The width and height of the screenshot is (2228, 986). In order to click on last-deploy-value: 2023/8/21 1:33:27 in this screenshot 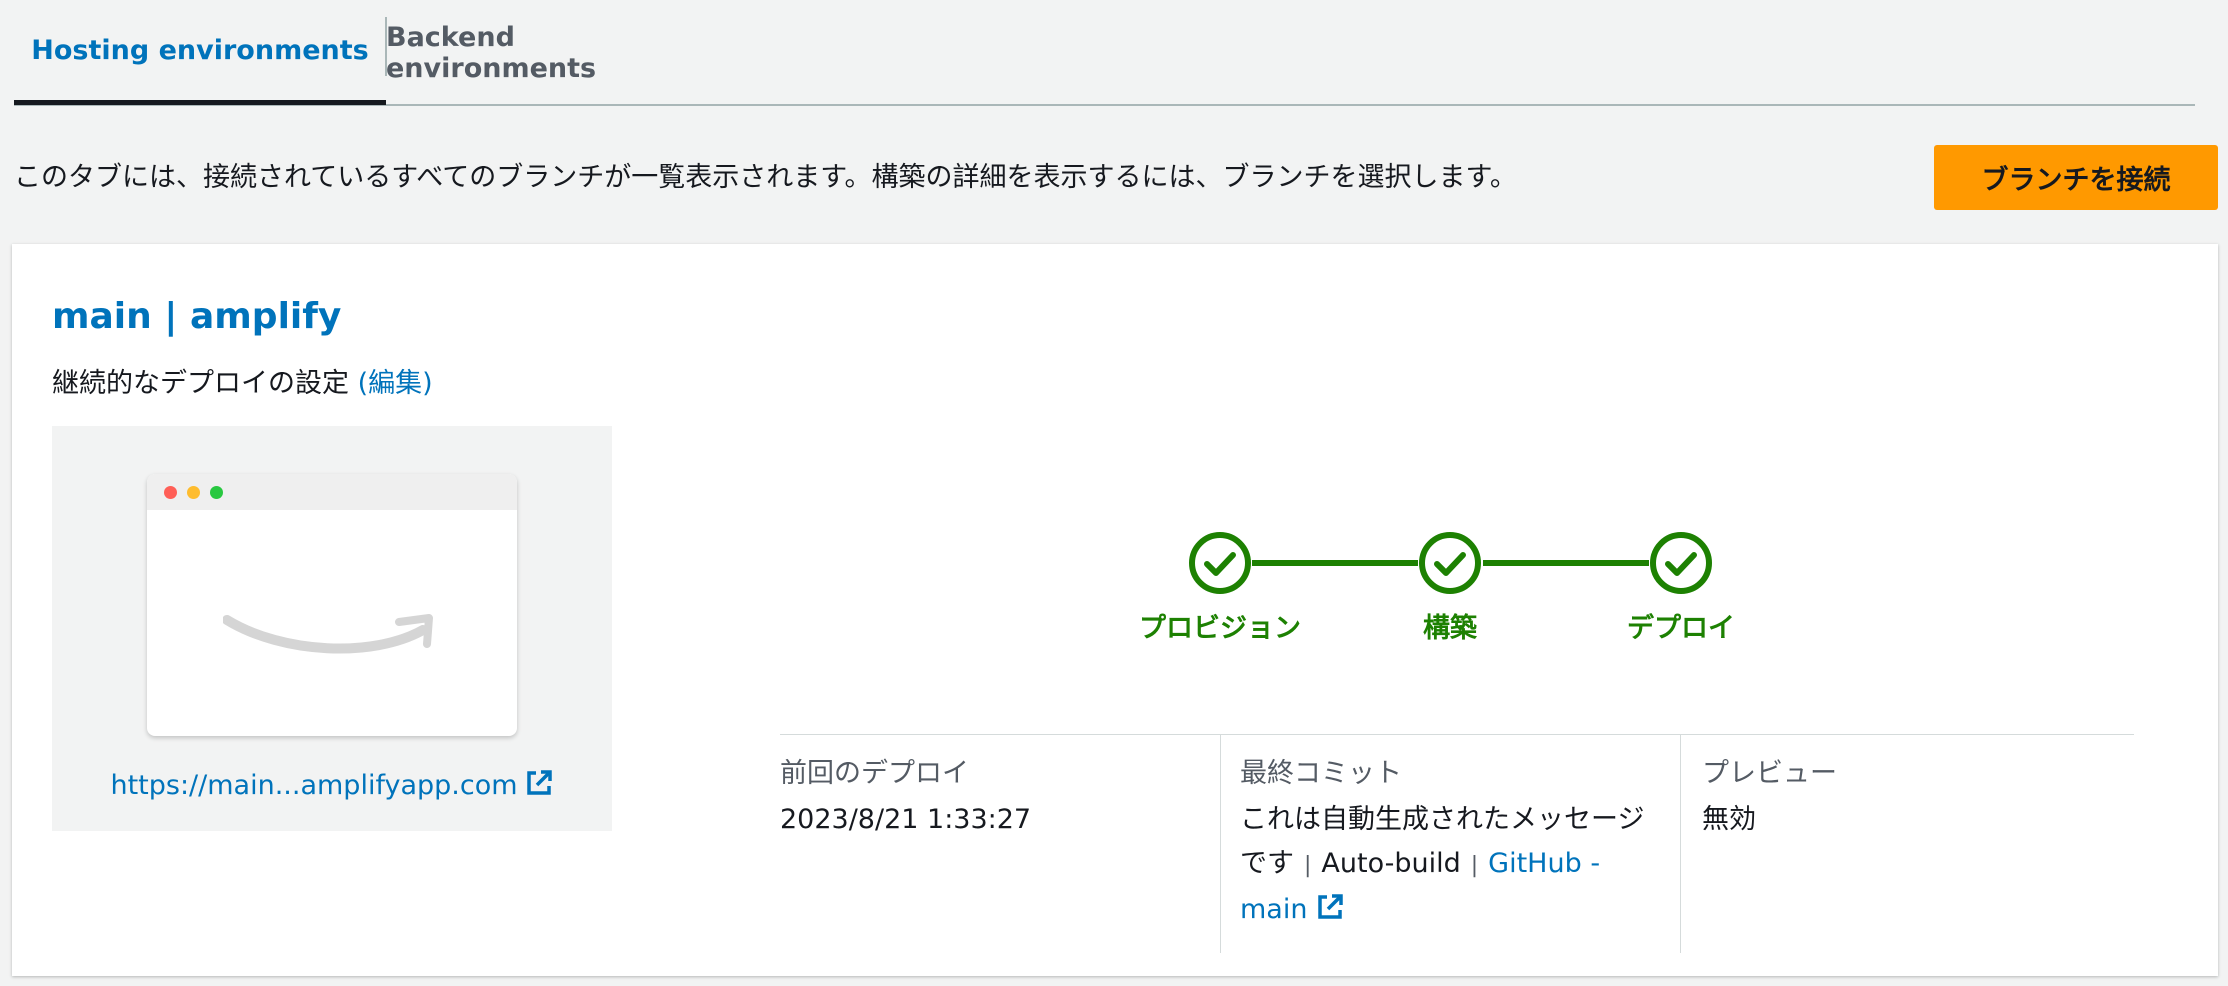, I will do `click(906, 819)`.